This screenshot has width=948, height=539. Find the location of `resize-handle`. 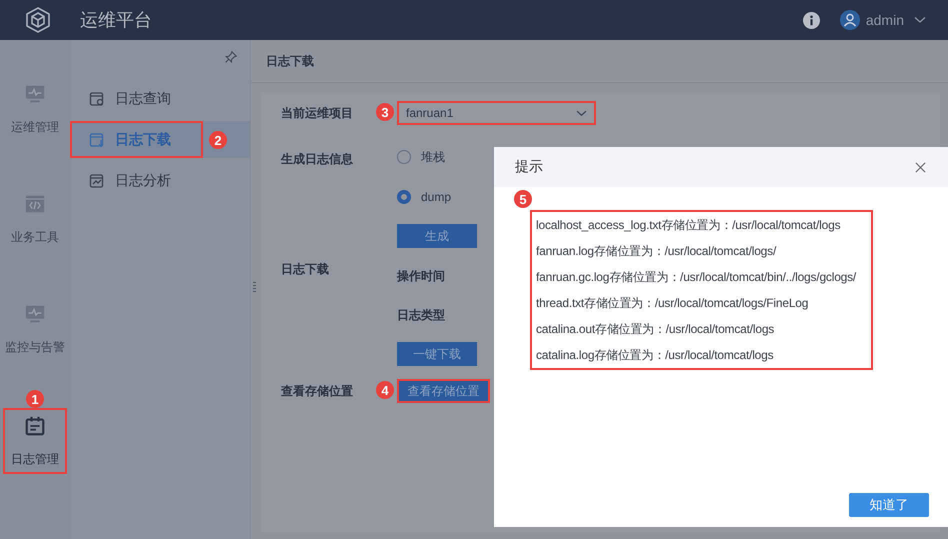

resize-handle is located at coordinates (254, 288).